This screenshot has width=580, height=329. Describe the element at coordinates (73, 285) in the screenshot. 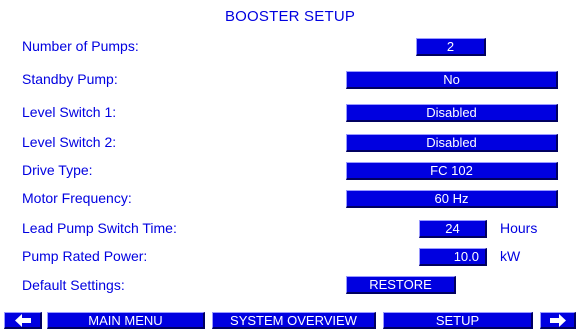

I see `default-settings-label: Default Settings:` at that location.